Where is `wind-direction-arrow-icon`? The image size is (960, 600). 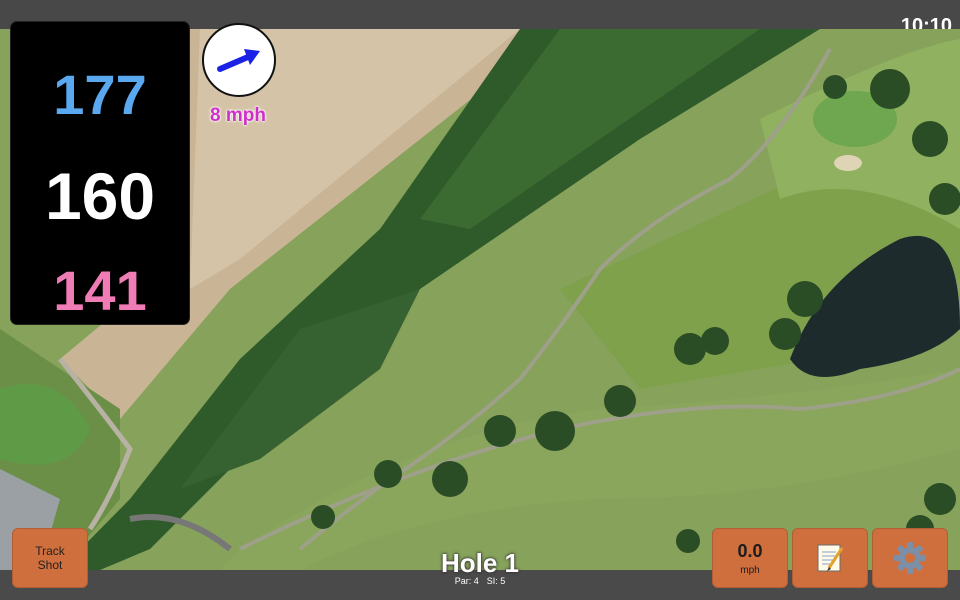
wind-direction-arrow-icon is located at coordinates (238, 60).